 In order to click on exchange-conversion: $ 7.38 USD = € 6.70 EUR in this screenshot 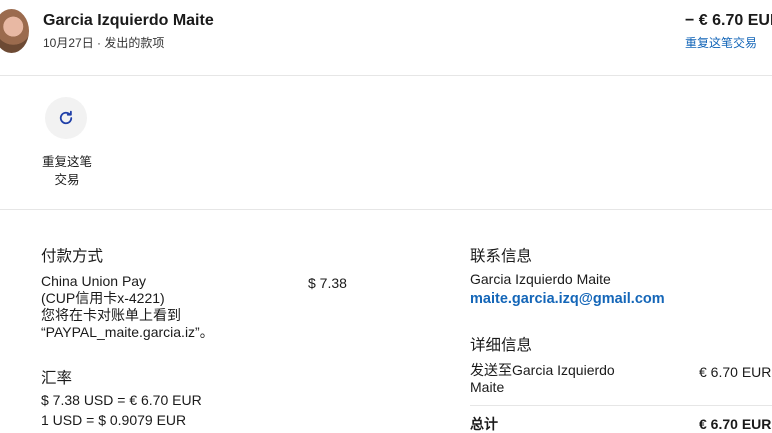, I will do `click(121, 400)`.